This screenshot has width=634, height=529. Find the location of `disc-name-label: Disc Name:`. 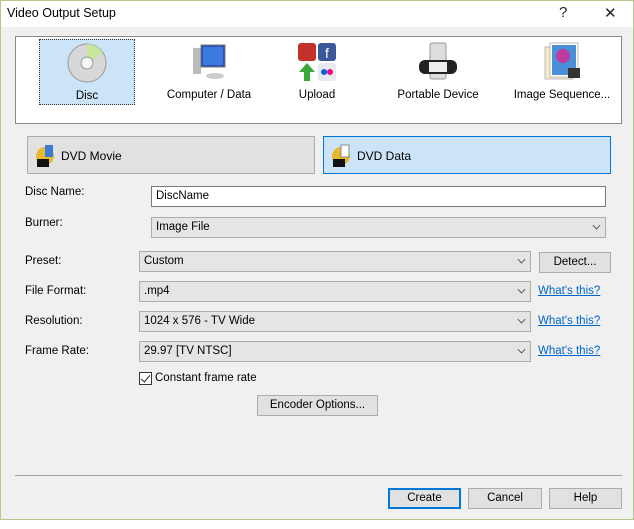

disc-name-label: Disc Name: is located at coordinates (55, 192).